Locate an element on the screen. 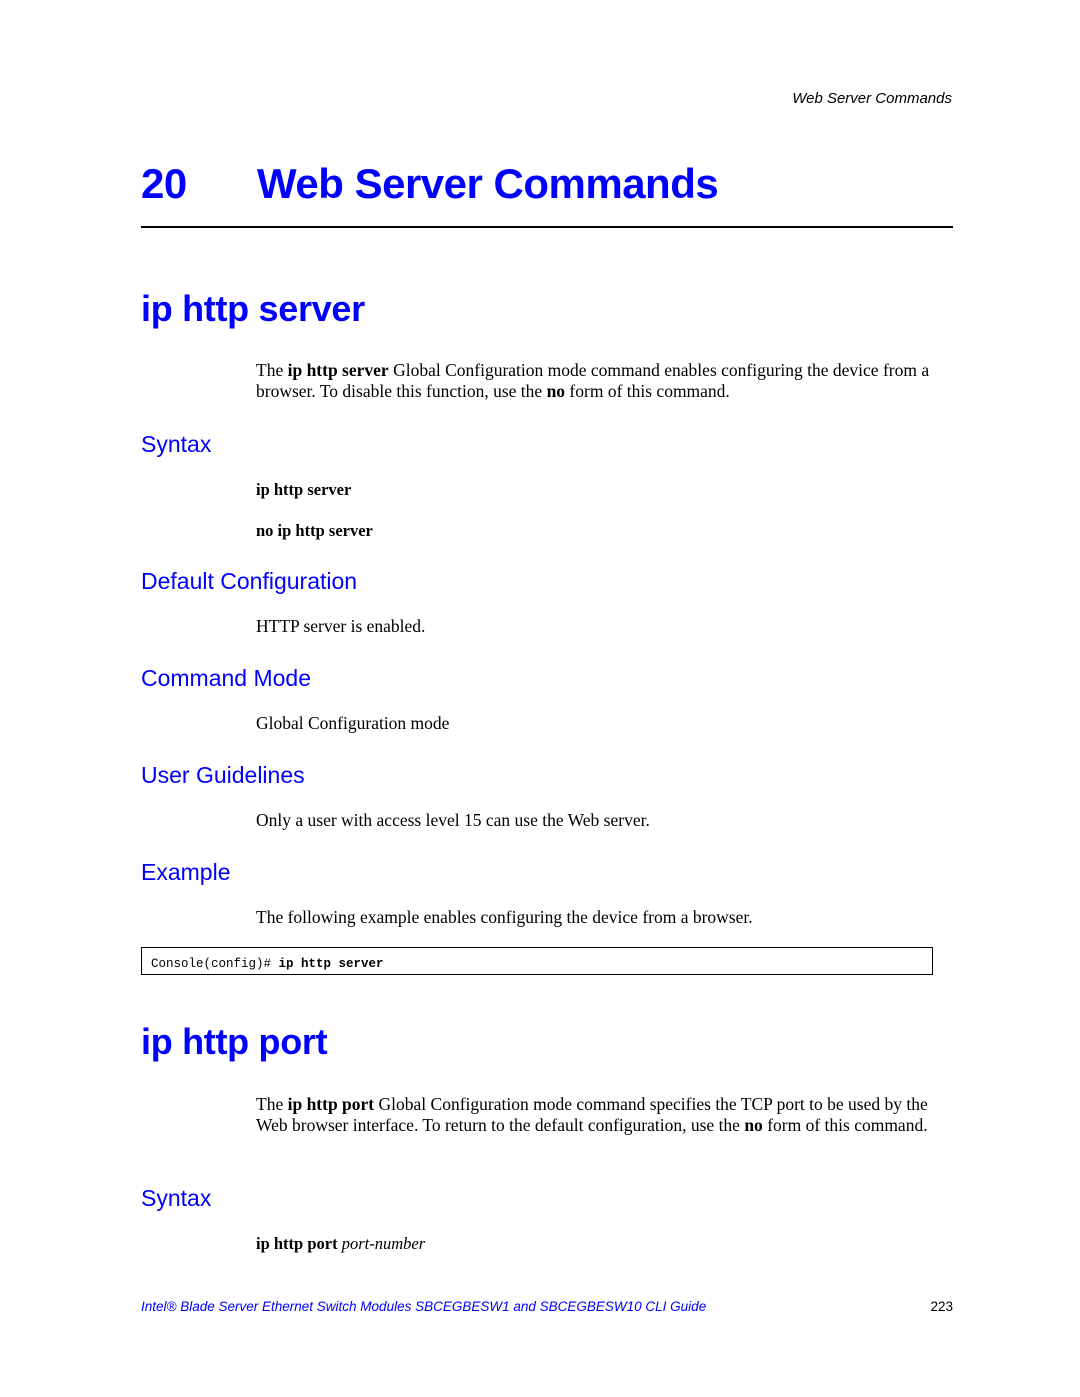  default-configuration-heading: Default Configuration is located at coordinates (249, 581).